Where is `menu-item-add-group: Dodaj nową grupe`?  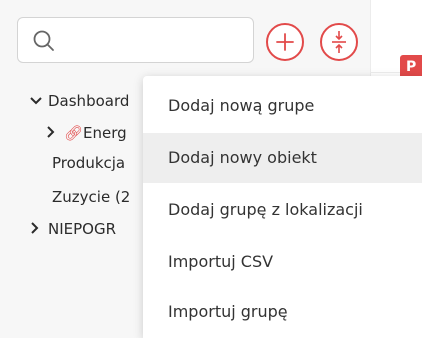 menu-item-add-group: Dodaj nową grupe is located at coordinates (282, 106).